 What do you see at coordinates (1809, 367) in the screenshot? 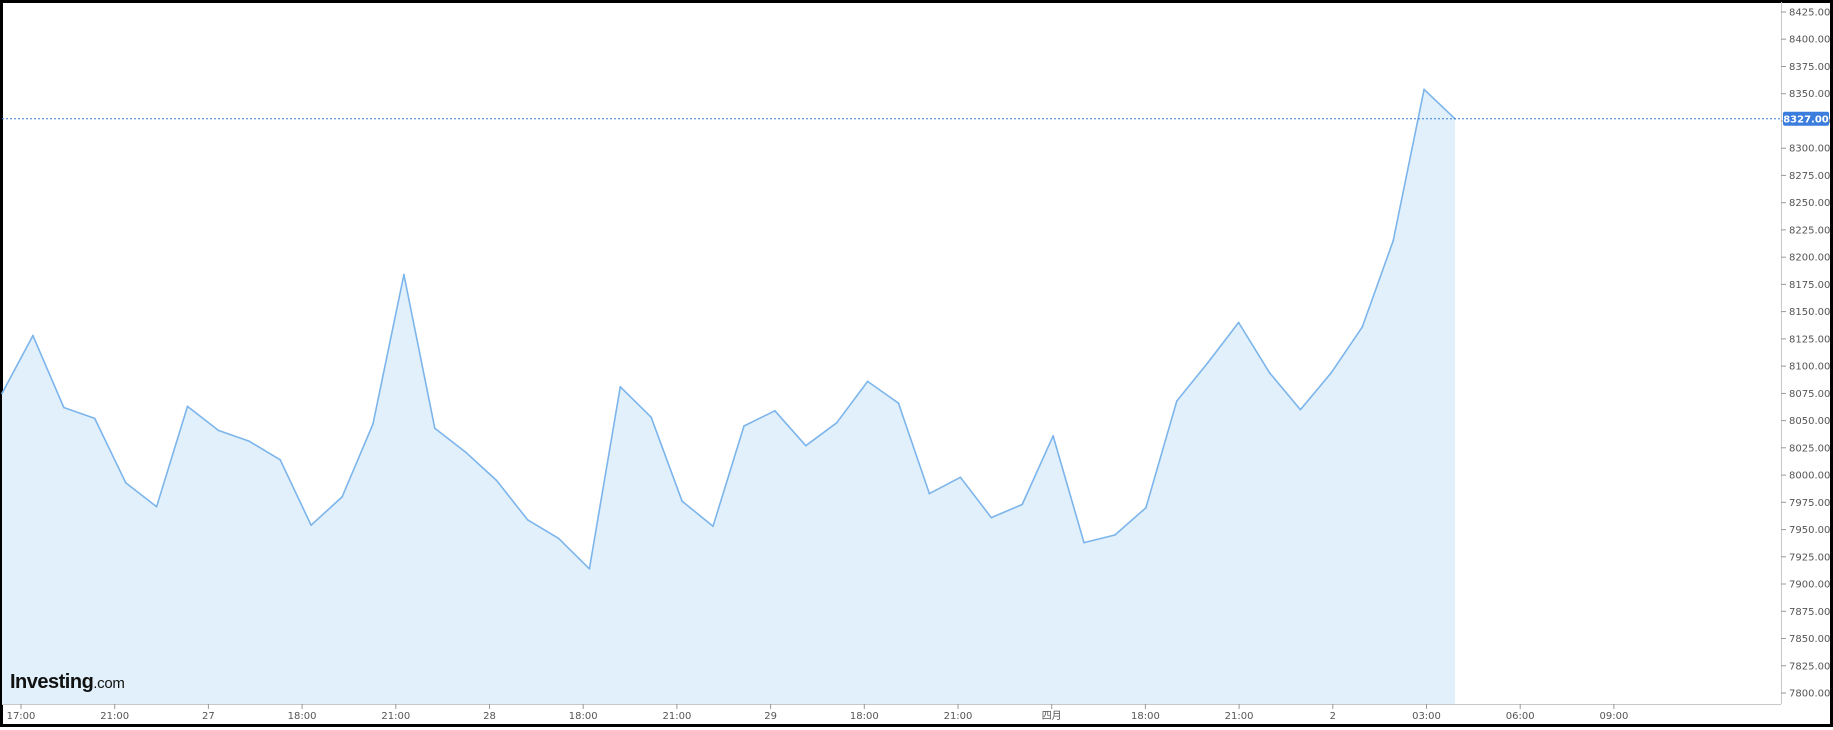
I see `y-tick-label: 8100.00` at bounding box center [1809, 367].